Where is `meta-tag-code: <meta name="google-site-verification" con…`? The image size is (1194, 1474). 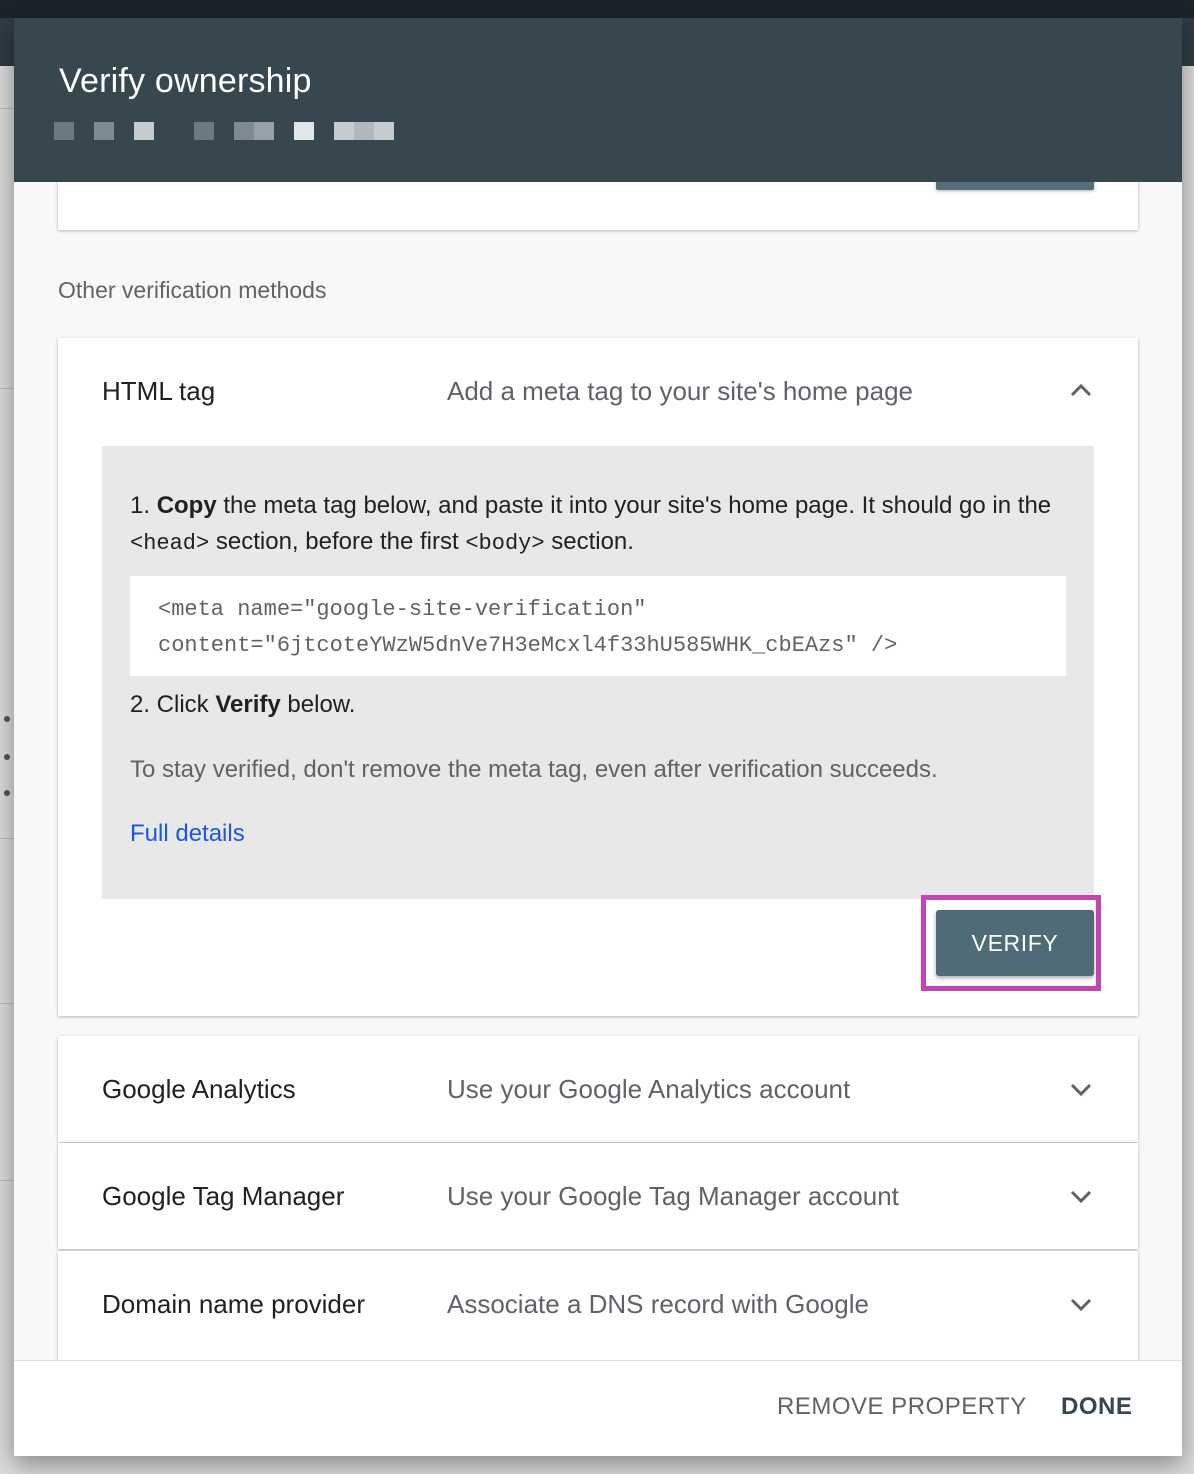 meta-tag-code: <meta name="google-site-verification" con… is located at coordinates (603, 628).